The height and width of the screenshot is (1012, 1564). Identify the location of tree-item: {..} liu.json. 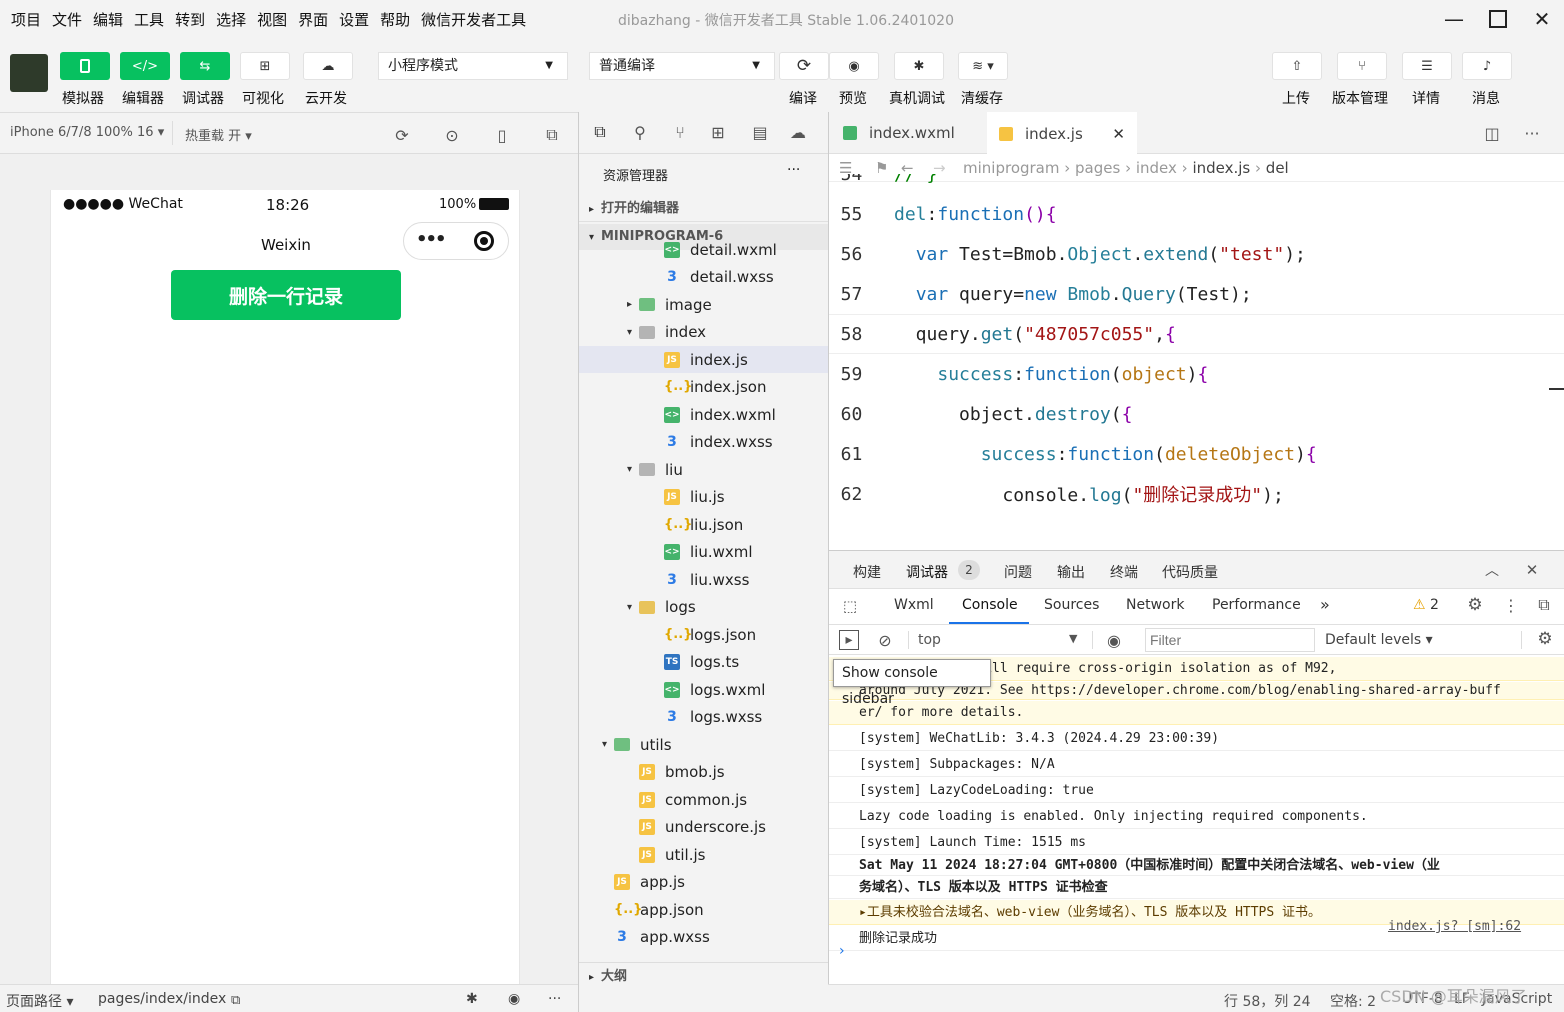
(704, 524).